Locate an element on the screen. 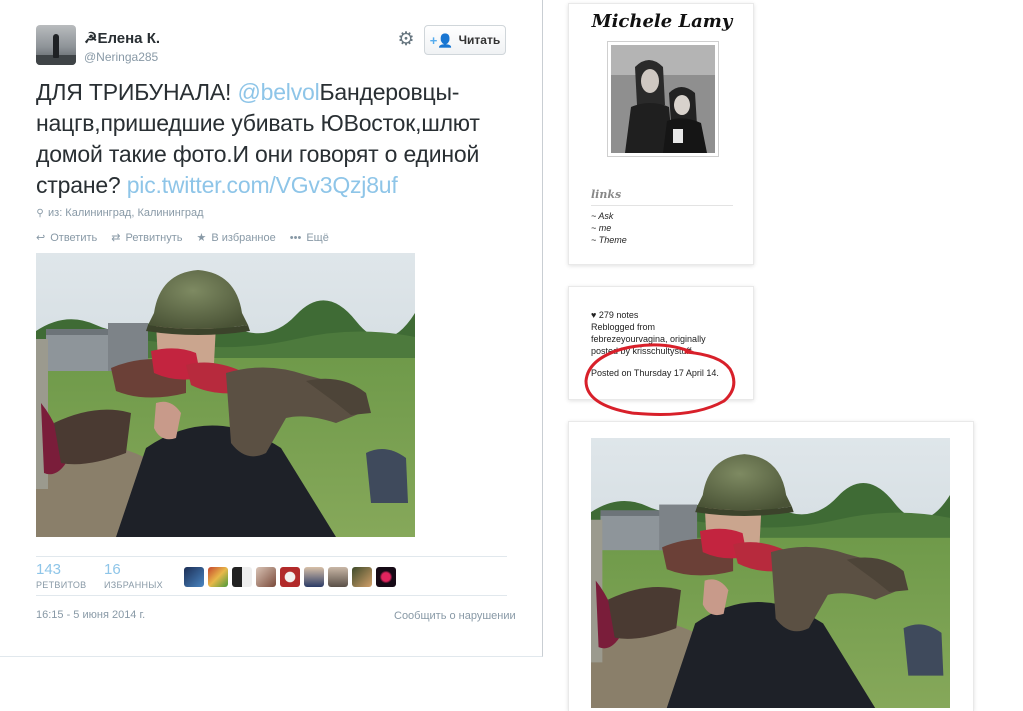 This screenshot has width=1023, height=711. user-avatar is located at coordinates (56, 45).